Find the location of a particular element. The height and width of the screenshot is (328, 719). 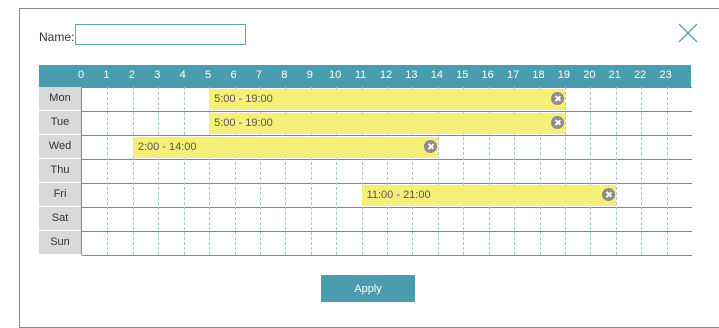

hour-label: 22 is located at coordinates (640, 75).